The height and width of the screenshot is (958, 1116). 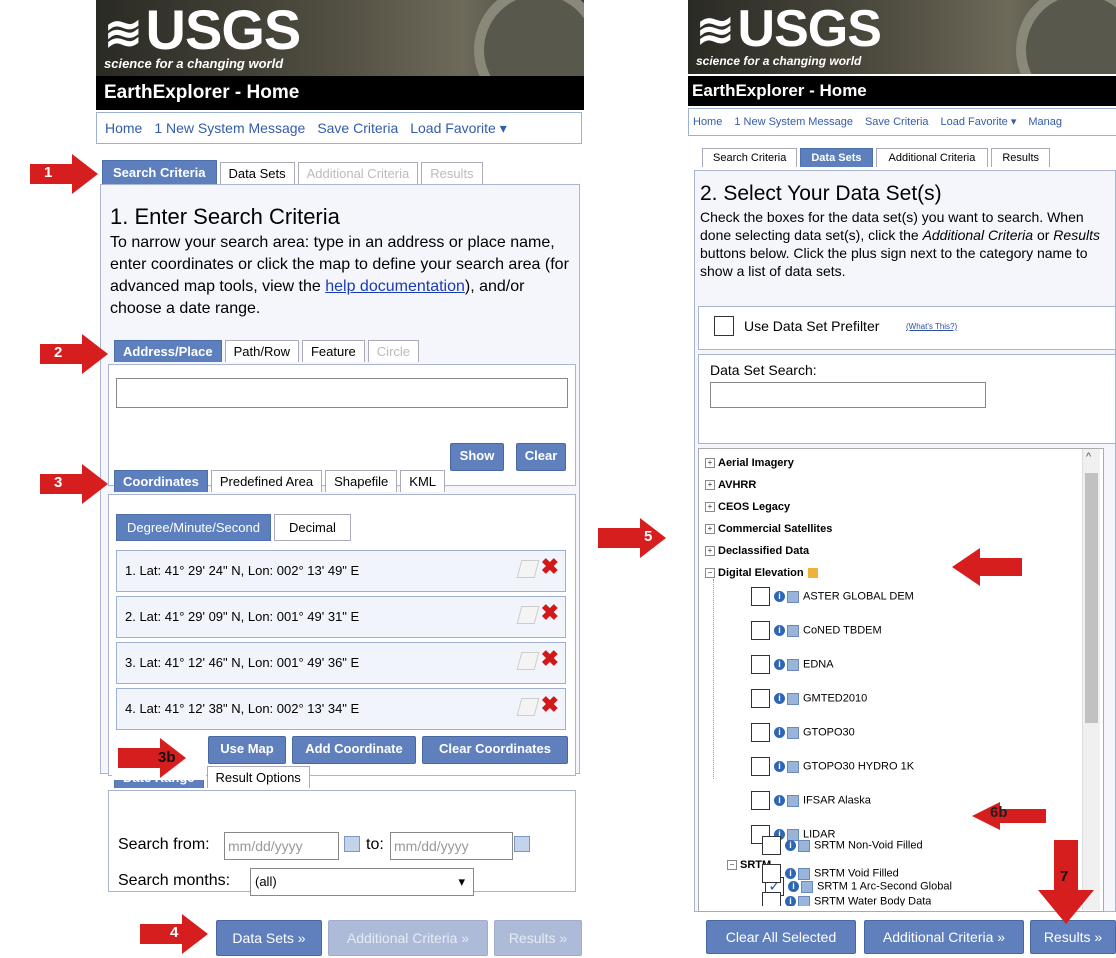 What do you see at coordinates (393, 351) in the screenshot?
I see `tab-circle: Circle` at bounding box center [393, 351].